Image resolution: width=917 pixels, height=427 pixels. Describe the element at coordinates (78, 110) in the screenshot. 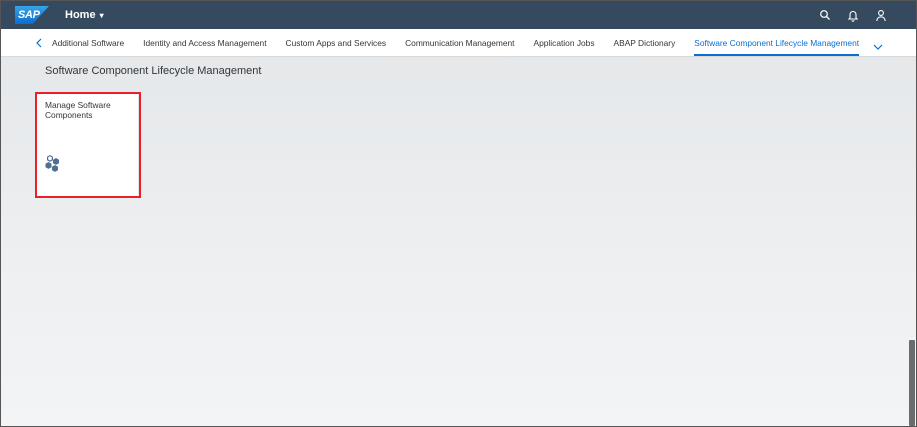

I see `tile-title: Manage Software Components` at that location.